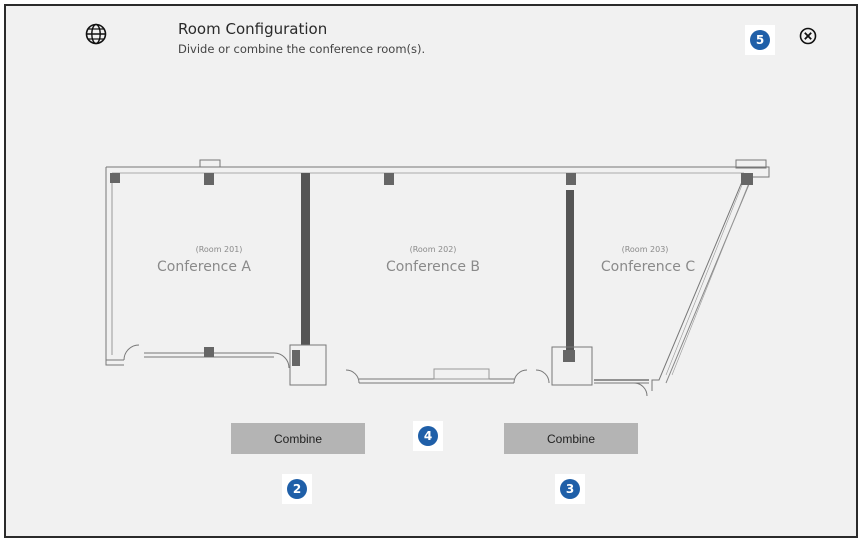  I want to click on combine-bc-button: Combine, so click(571, 438).